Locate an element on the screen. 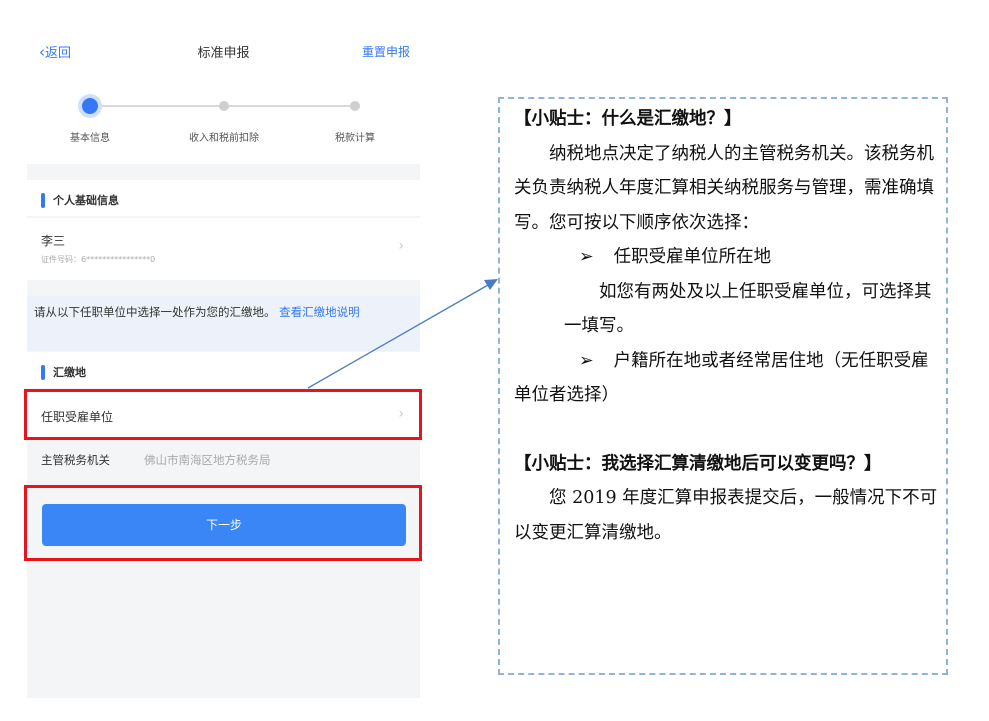 The width and height of the screenshot is (989, 721). tip2-body: 您 2019 年度汇算申报表提交后，一般情况下不可以变更汇算清缴地。 is located at coordinates (726, 515).